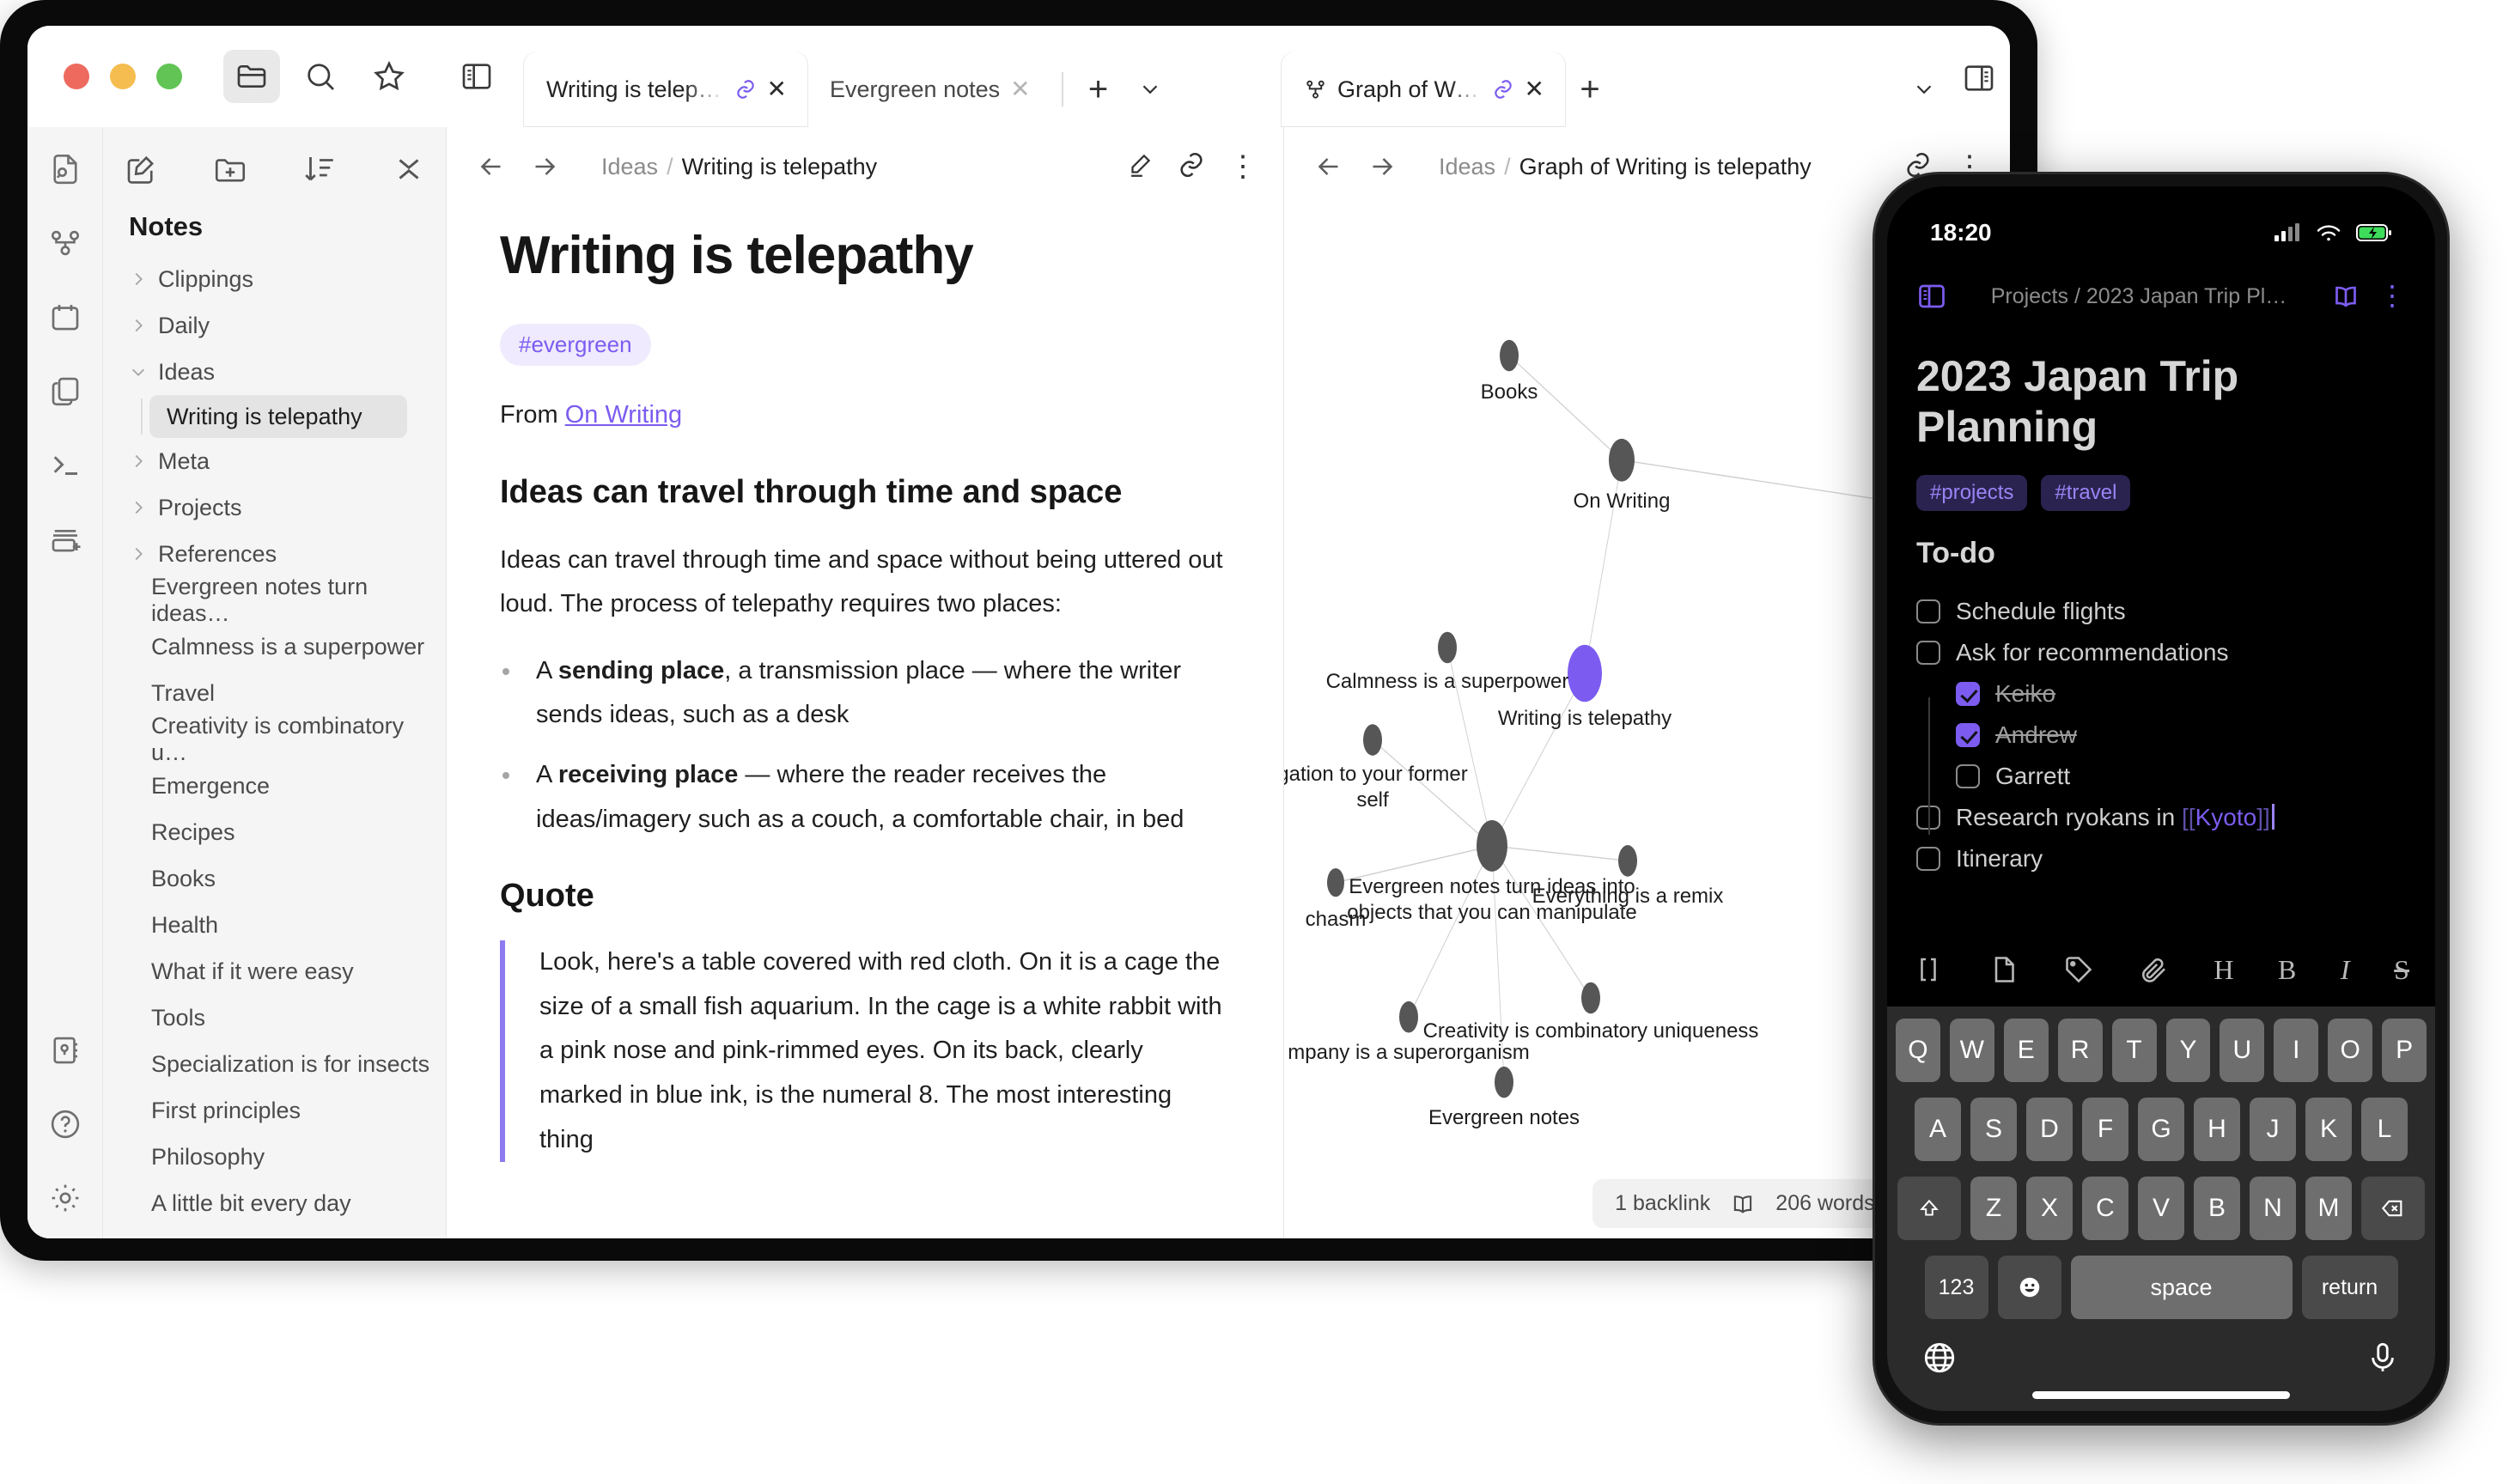 Image resolution: width=2515 pixels, height=1484 pixels. What do you see at coordinates (1139, 167) in the screenshot?
I see `edit-icon` at bounding box center [1139, 167].